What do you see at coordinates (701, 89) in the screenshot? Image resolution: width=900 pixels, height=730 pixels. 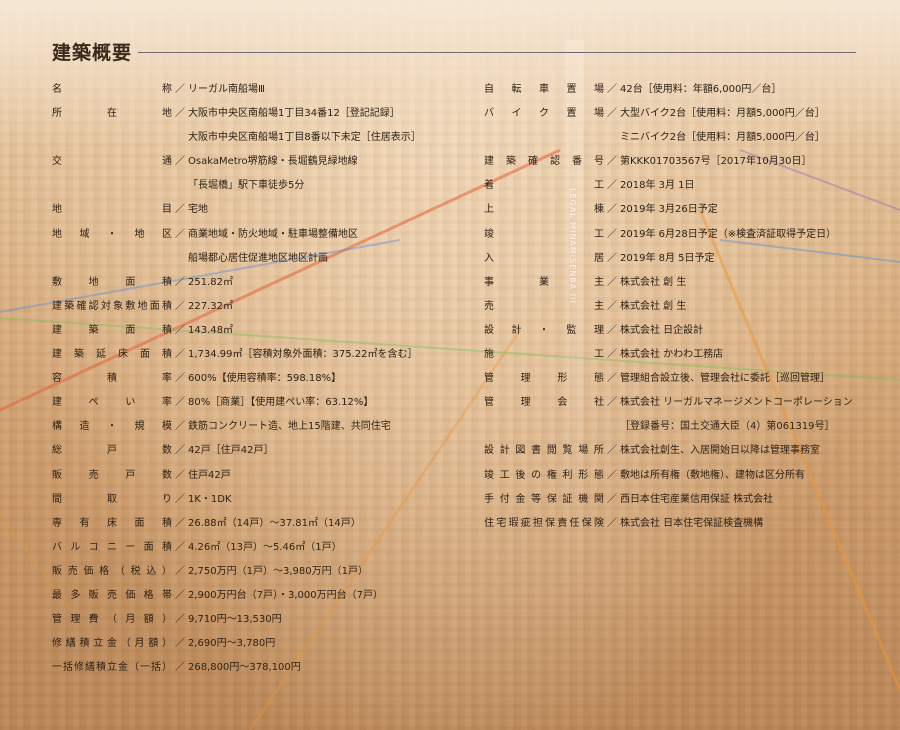 I see `spec-value: 42台［使用料：年額6,000円／台］` at bounding box center [701, 89].